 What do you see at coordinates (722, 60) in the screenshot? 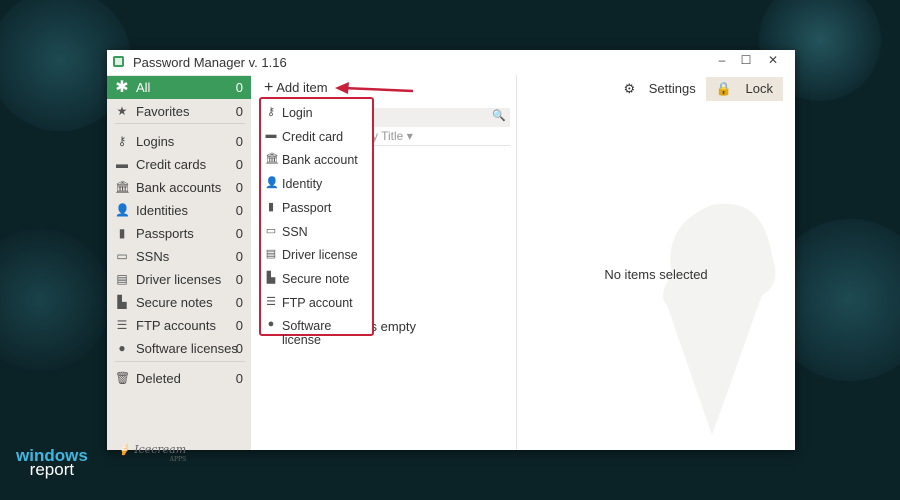
I see `minimize-button: –` at bounding box center [722, 60].